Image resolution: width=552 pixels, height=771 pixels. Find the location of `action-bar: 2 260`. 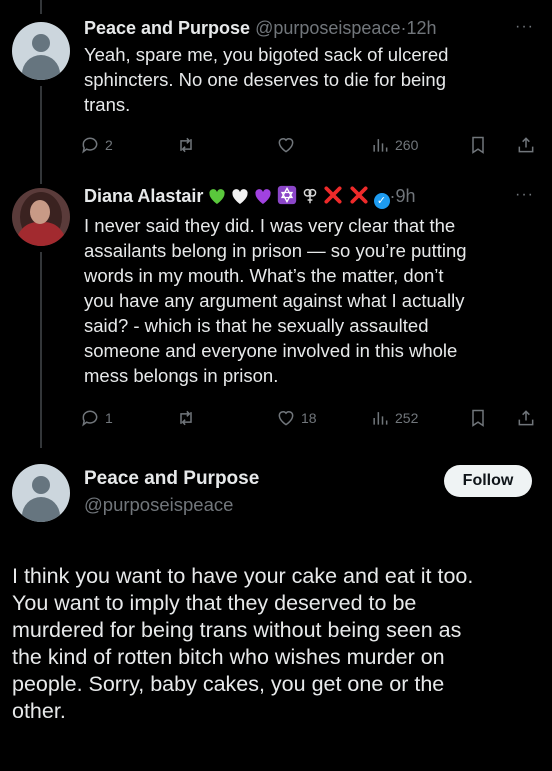

action-bar: 2 260 is located at coordinates (310, 145).